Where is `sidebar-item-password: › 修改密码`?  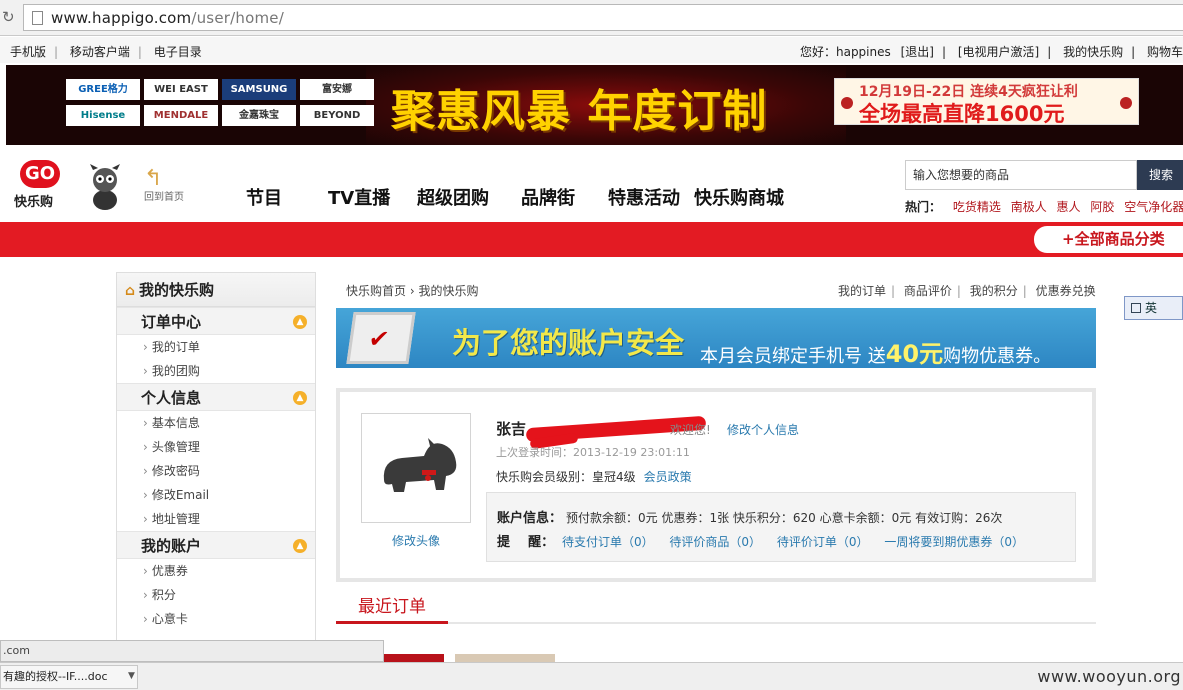 sidebar-item-password: › 修改密码 is located at coordinates (216, 471).